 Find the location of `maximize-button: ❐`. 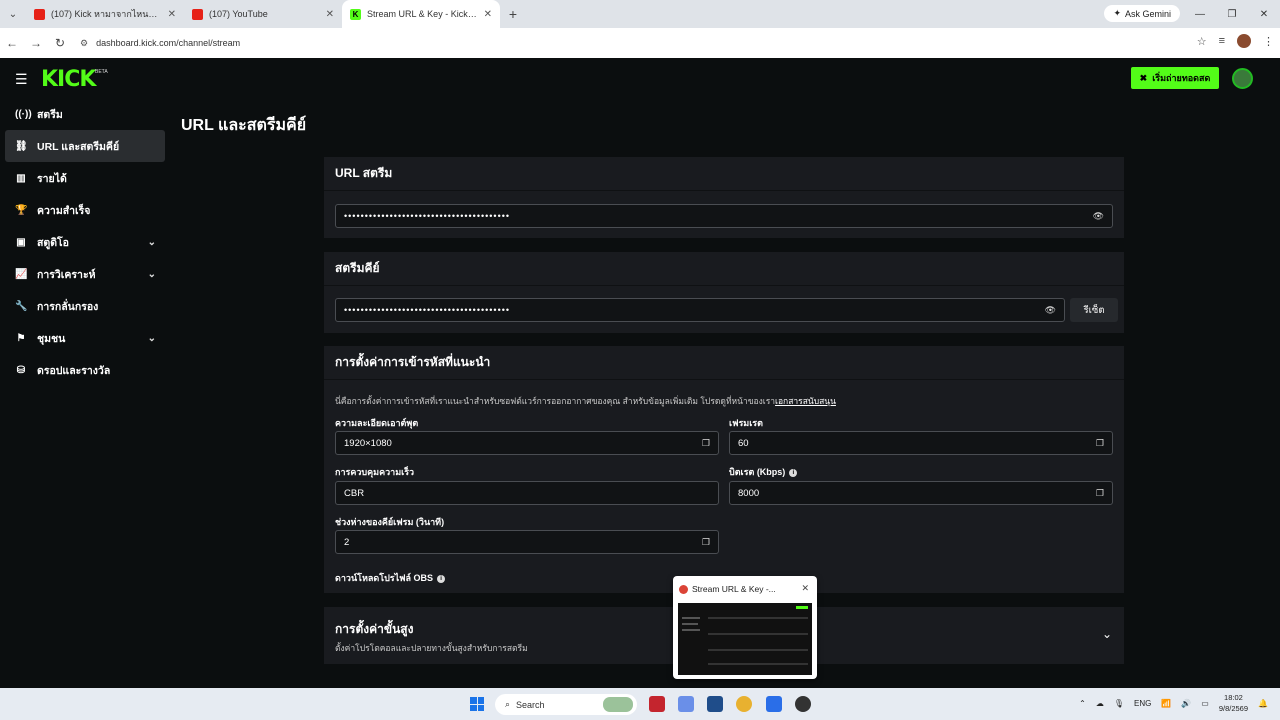

maximize-button: ❐ is located at coordinates (1232, 14).